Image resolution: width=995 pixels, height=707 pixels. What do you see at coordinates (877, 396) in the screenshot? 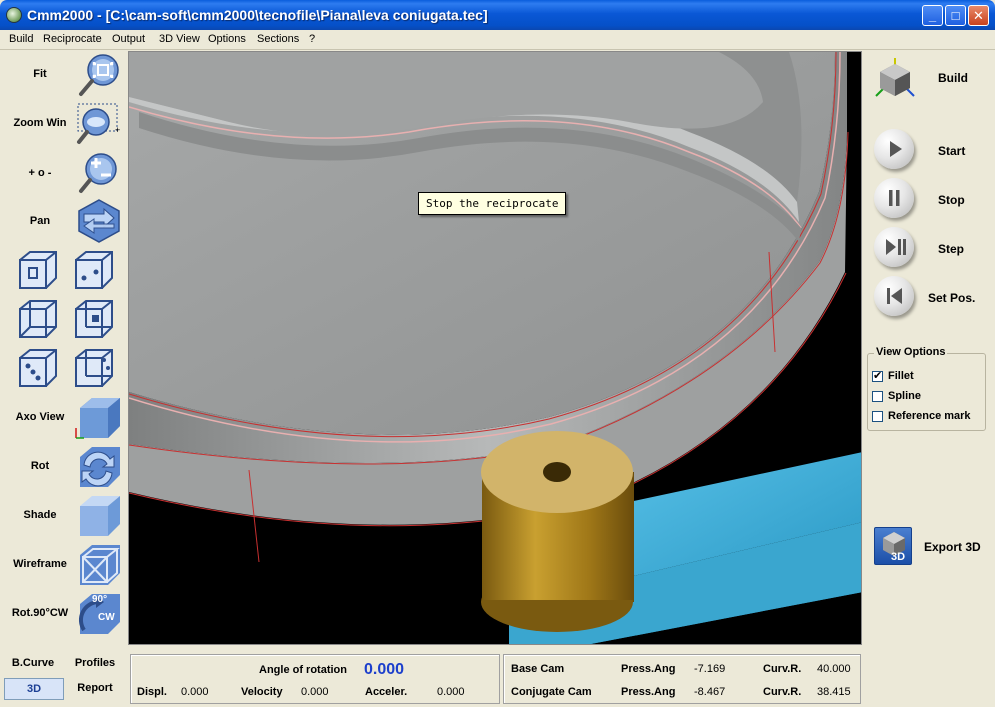
I see `spline-checkbox` at bounding box center [877, 396].